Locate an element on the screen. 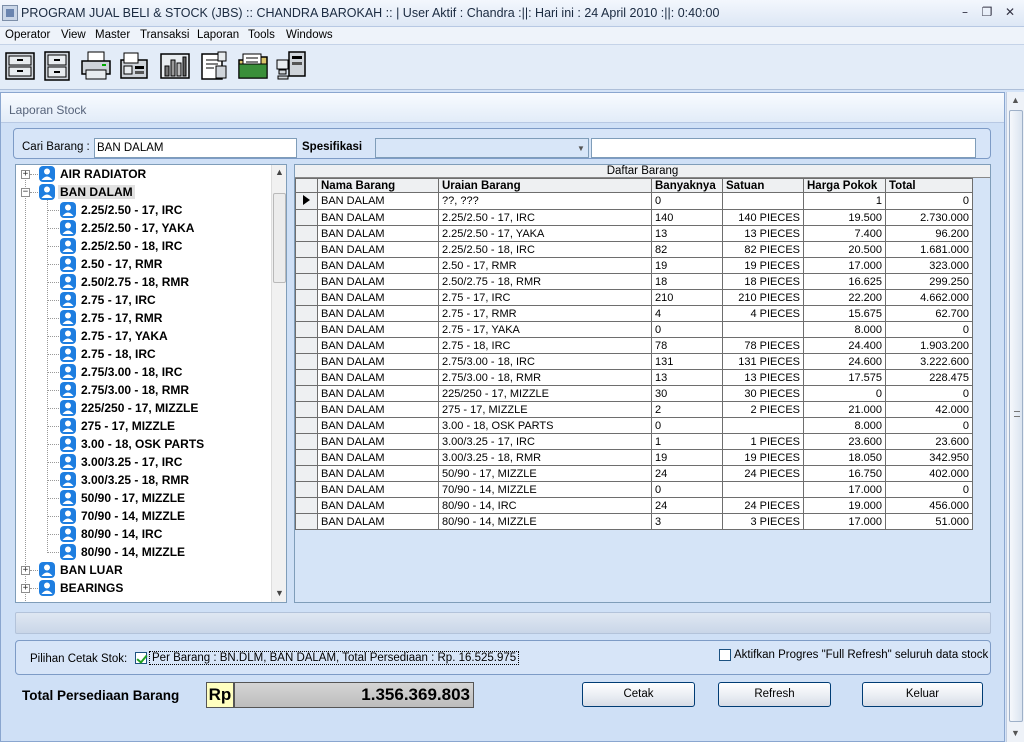 This screenshot has width=1024, height=742. spec-dropdown is located at coordinates (482, 148).